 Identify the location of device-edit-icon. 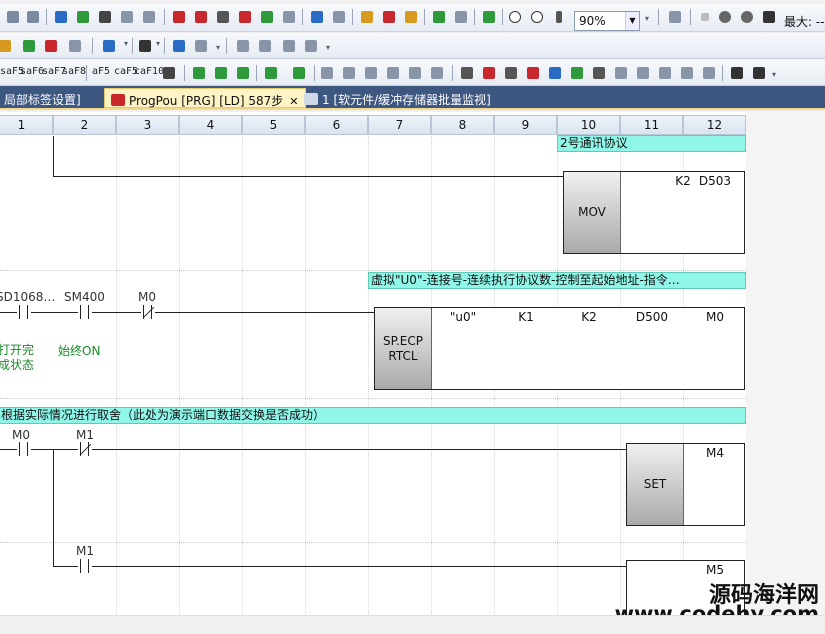
(533, 73).